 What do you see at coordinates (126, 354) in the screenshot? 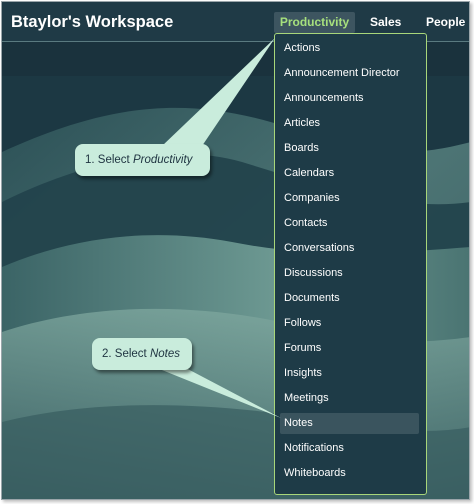
I see `callout-step-2-prefix: 2. Select` at bounding box center [126, 354].